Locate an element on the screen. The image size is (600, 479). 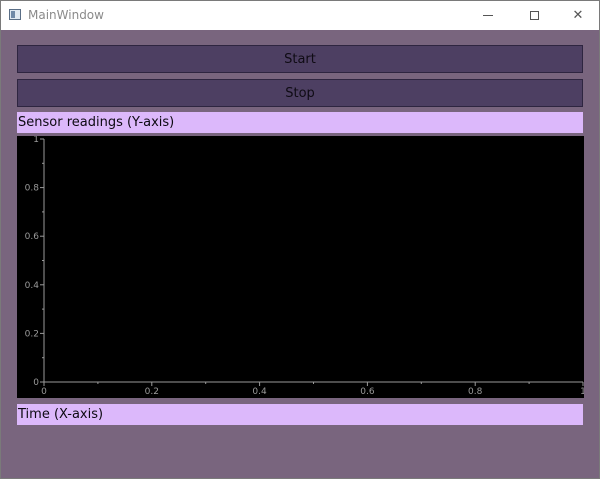
y-tick-label: 0.8 is located at coordinates (32, 189).